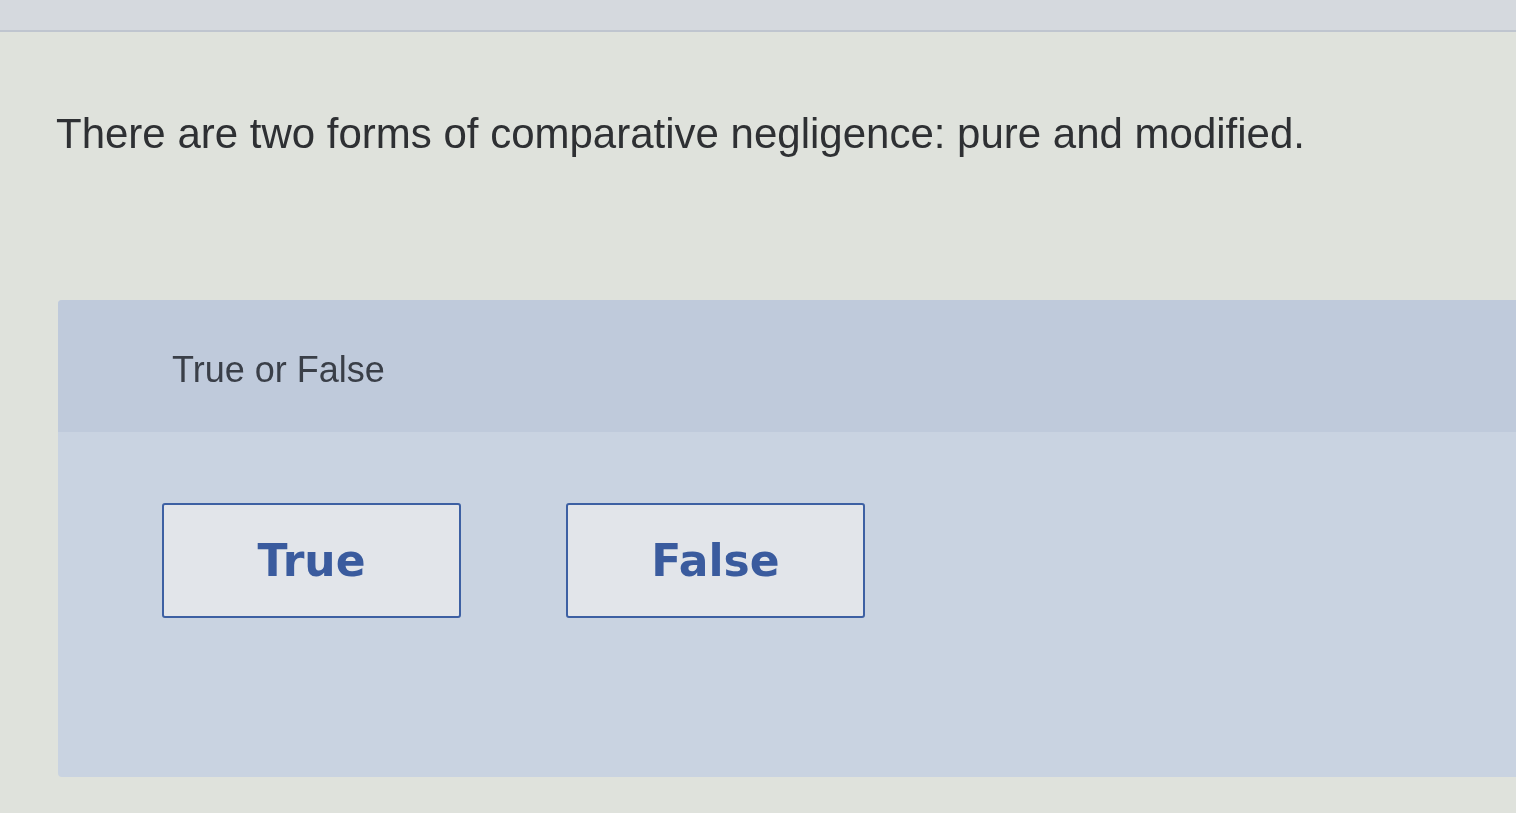 The width and height of the screenshot is (1516, 813). Describe the element at coordinates (311, 560) in the screenshot. I see `answer-option-button: True` at that location.